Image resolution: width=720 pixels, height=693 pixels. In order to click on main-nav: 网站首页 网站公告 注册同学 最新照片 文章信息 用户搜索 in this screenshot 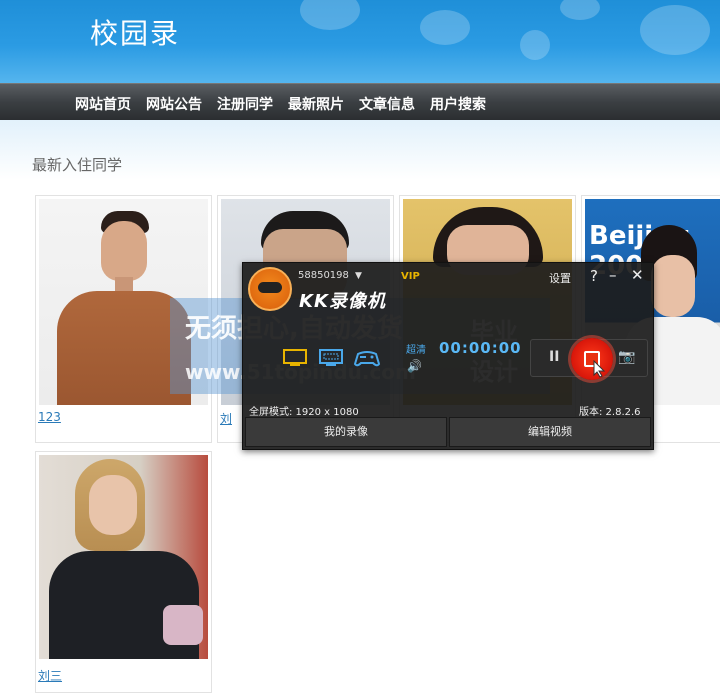, I will do `click(360, 101)`.